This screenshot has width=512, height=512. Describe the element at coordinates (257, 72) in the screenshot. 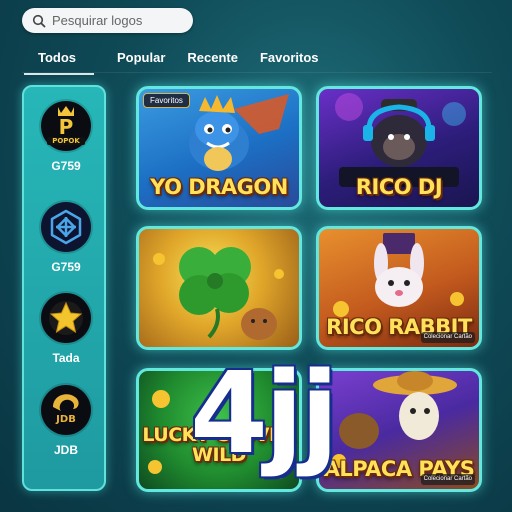

I see `tab-divider` at that location.